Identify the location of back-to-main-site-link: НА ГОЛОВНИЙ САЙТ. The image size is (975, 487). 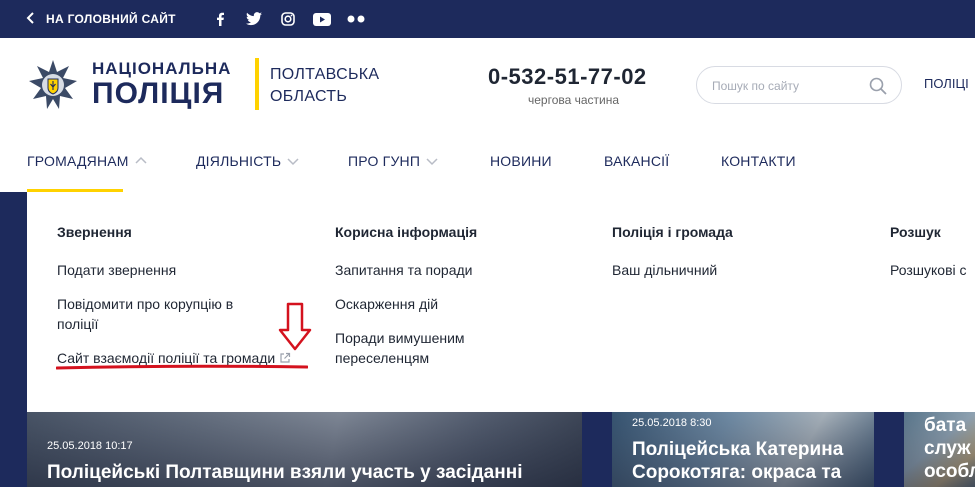
(101, 19).